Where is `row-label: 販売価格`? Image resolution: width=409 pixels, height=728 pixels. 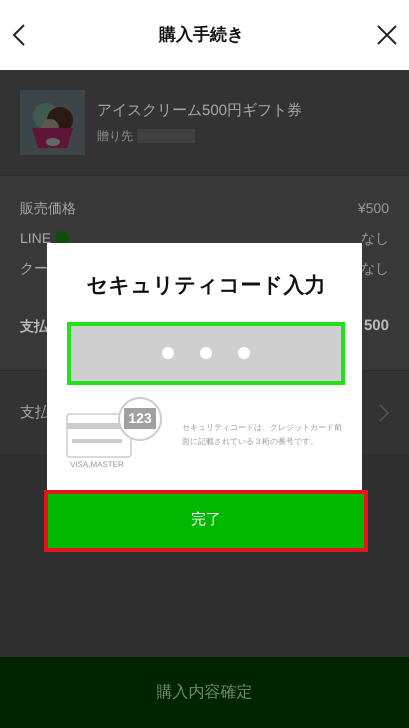
row-label: 販売価格 is located at coordinates (48, 208).